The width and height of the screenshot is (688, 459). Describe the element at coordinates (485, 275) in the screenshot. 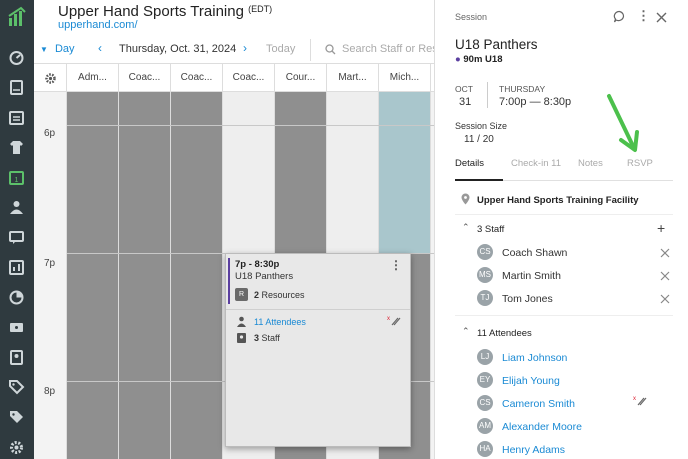

I see `avatar: MS` at that location.